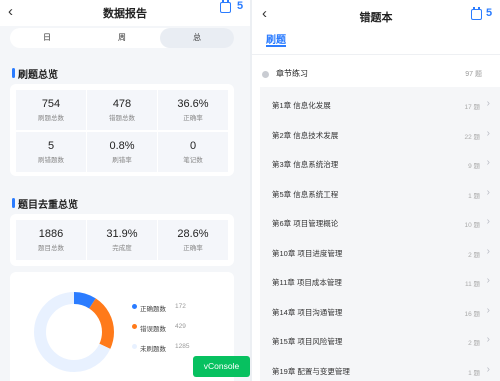 This screenshot has width=500, height=381. What do you see at coordinates (472, 137) in the screenshot?
I see `chapter-count: 22 题` at bounding box center [472, 137].